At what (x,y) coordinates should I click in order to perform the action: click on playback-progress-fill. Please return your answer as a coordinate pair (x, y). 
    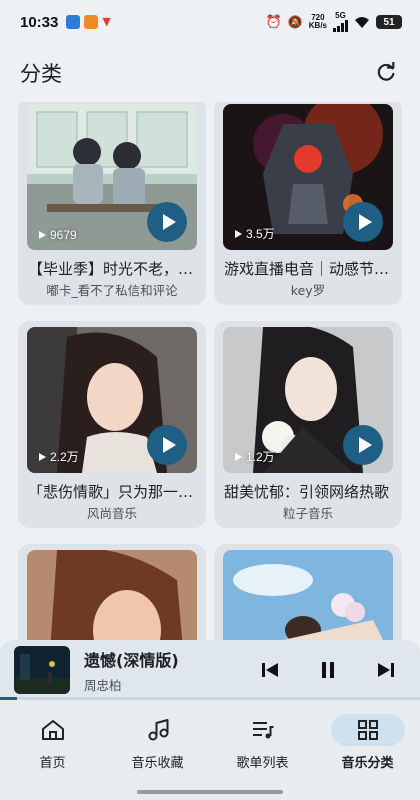
    Looking at the image, I should click on (8, 698).